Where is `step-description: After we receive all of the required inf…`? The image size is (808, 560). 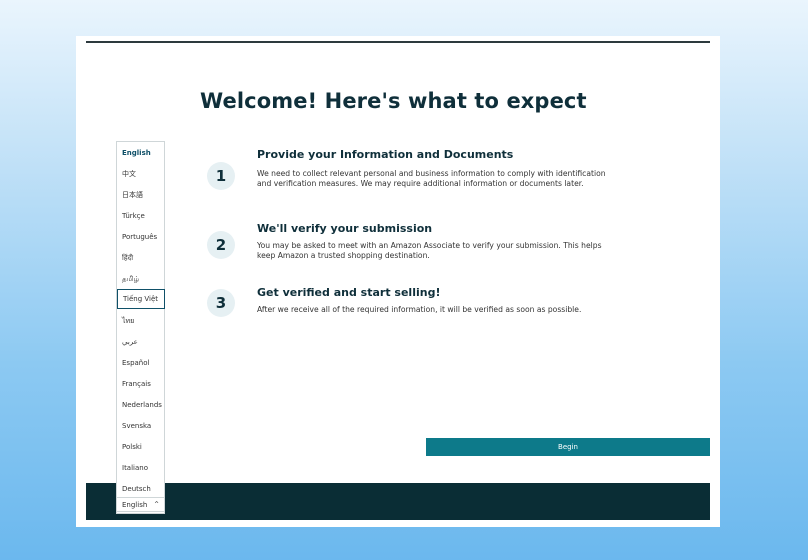
step-description: After we receive all of the required inf… is located at coordinates (419, 309).